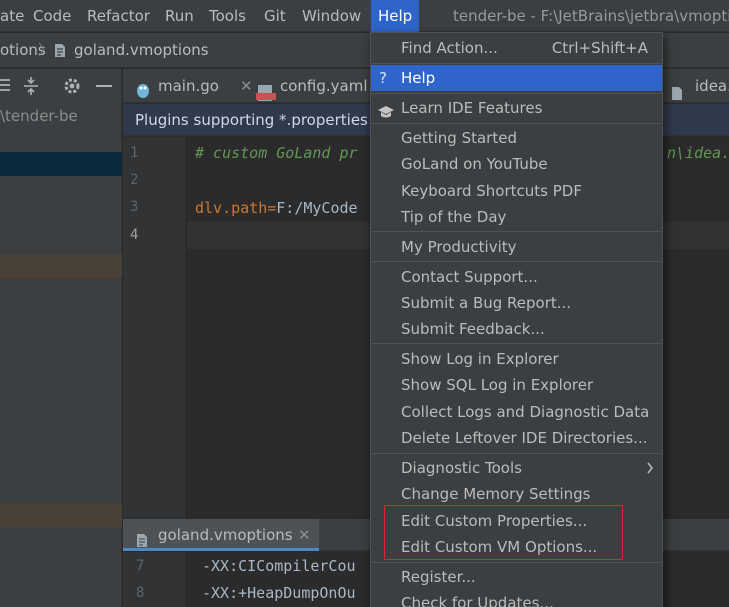 The width and height of the screenshot is (729, 607). I want to click on menu-navigate: ate, so click(12, 16).